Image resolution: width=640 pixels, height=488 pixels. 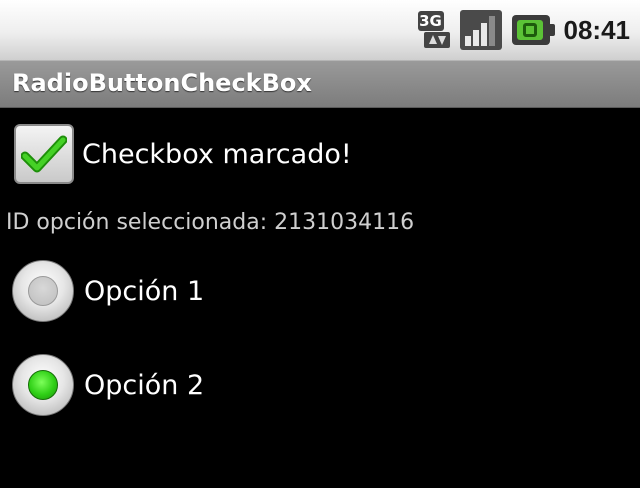 I want to click on checkbox-row: Checkbox marcado!, so click(x=183, y=154).